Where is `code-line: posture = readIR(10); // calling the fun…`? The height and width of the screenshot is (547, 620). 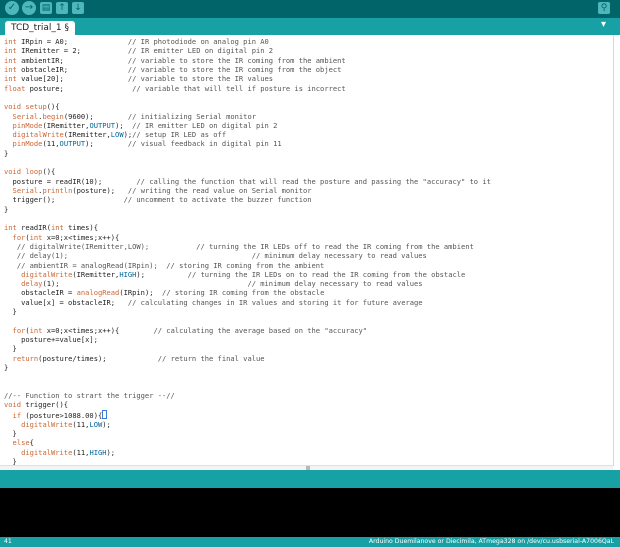 code-line: posture = readIR(10); // calling the fun… is located at coordinates (247, 181).